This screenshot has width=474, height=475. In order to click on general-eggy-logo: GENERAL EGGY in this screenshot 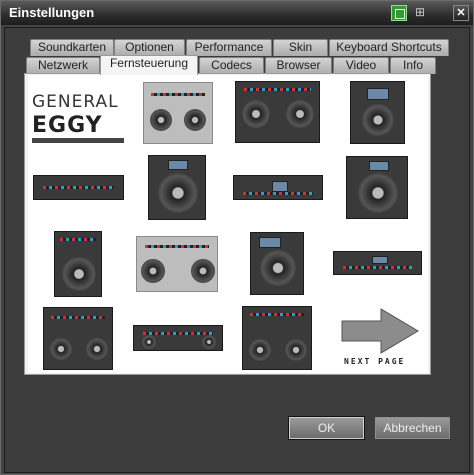, I will do `click(78, 119)`.